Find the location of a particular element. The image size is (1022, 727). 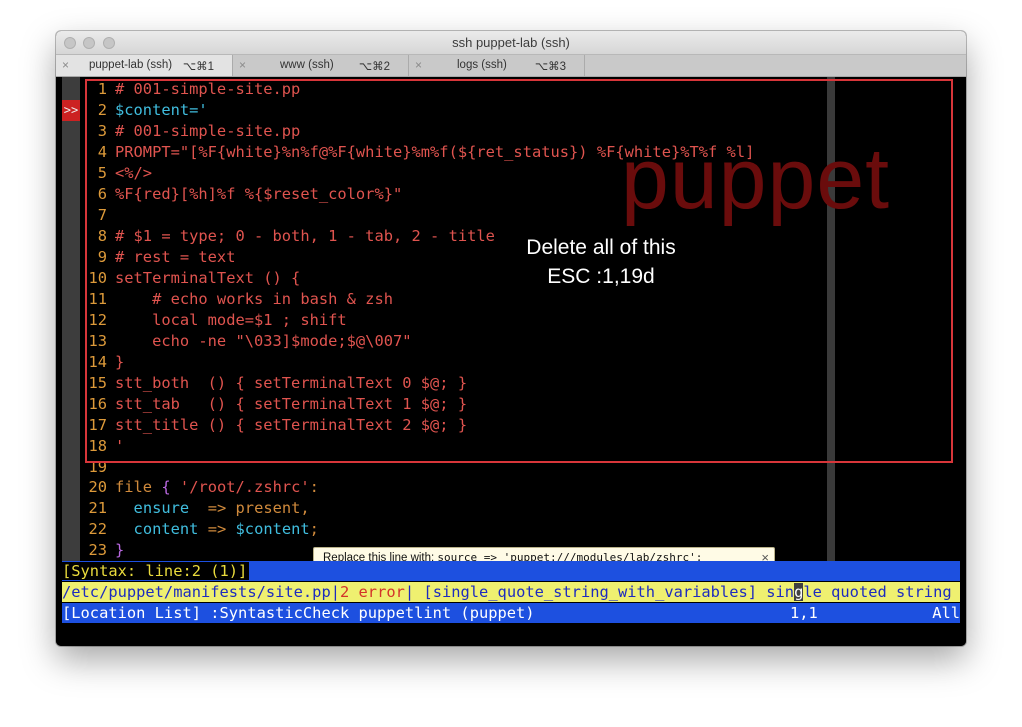

line-number: 23 is located at coordinates (97, 550).